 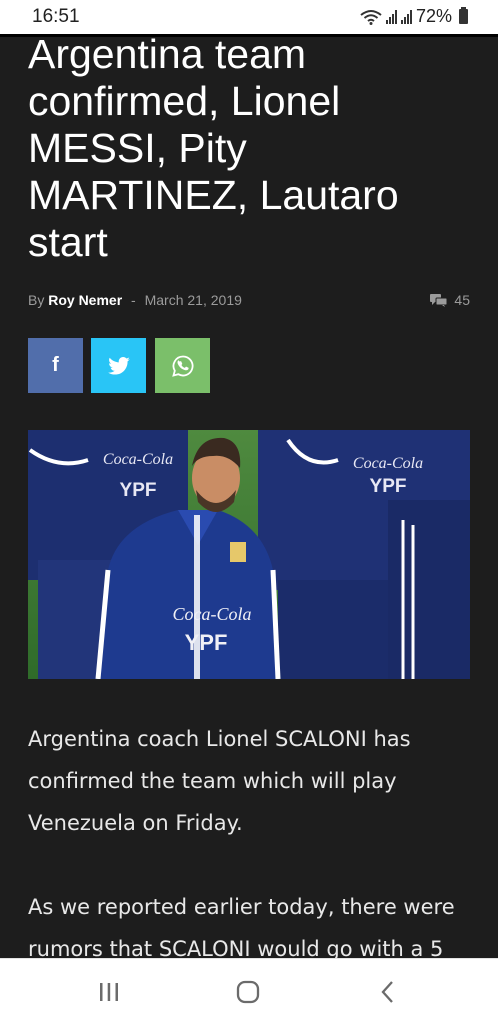 I want to click on home-button, so click(x=248, y=992).